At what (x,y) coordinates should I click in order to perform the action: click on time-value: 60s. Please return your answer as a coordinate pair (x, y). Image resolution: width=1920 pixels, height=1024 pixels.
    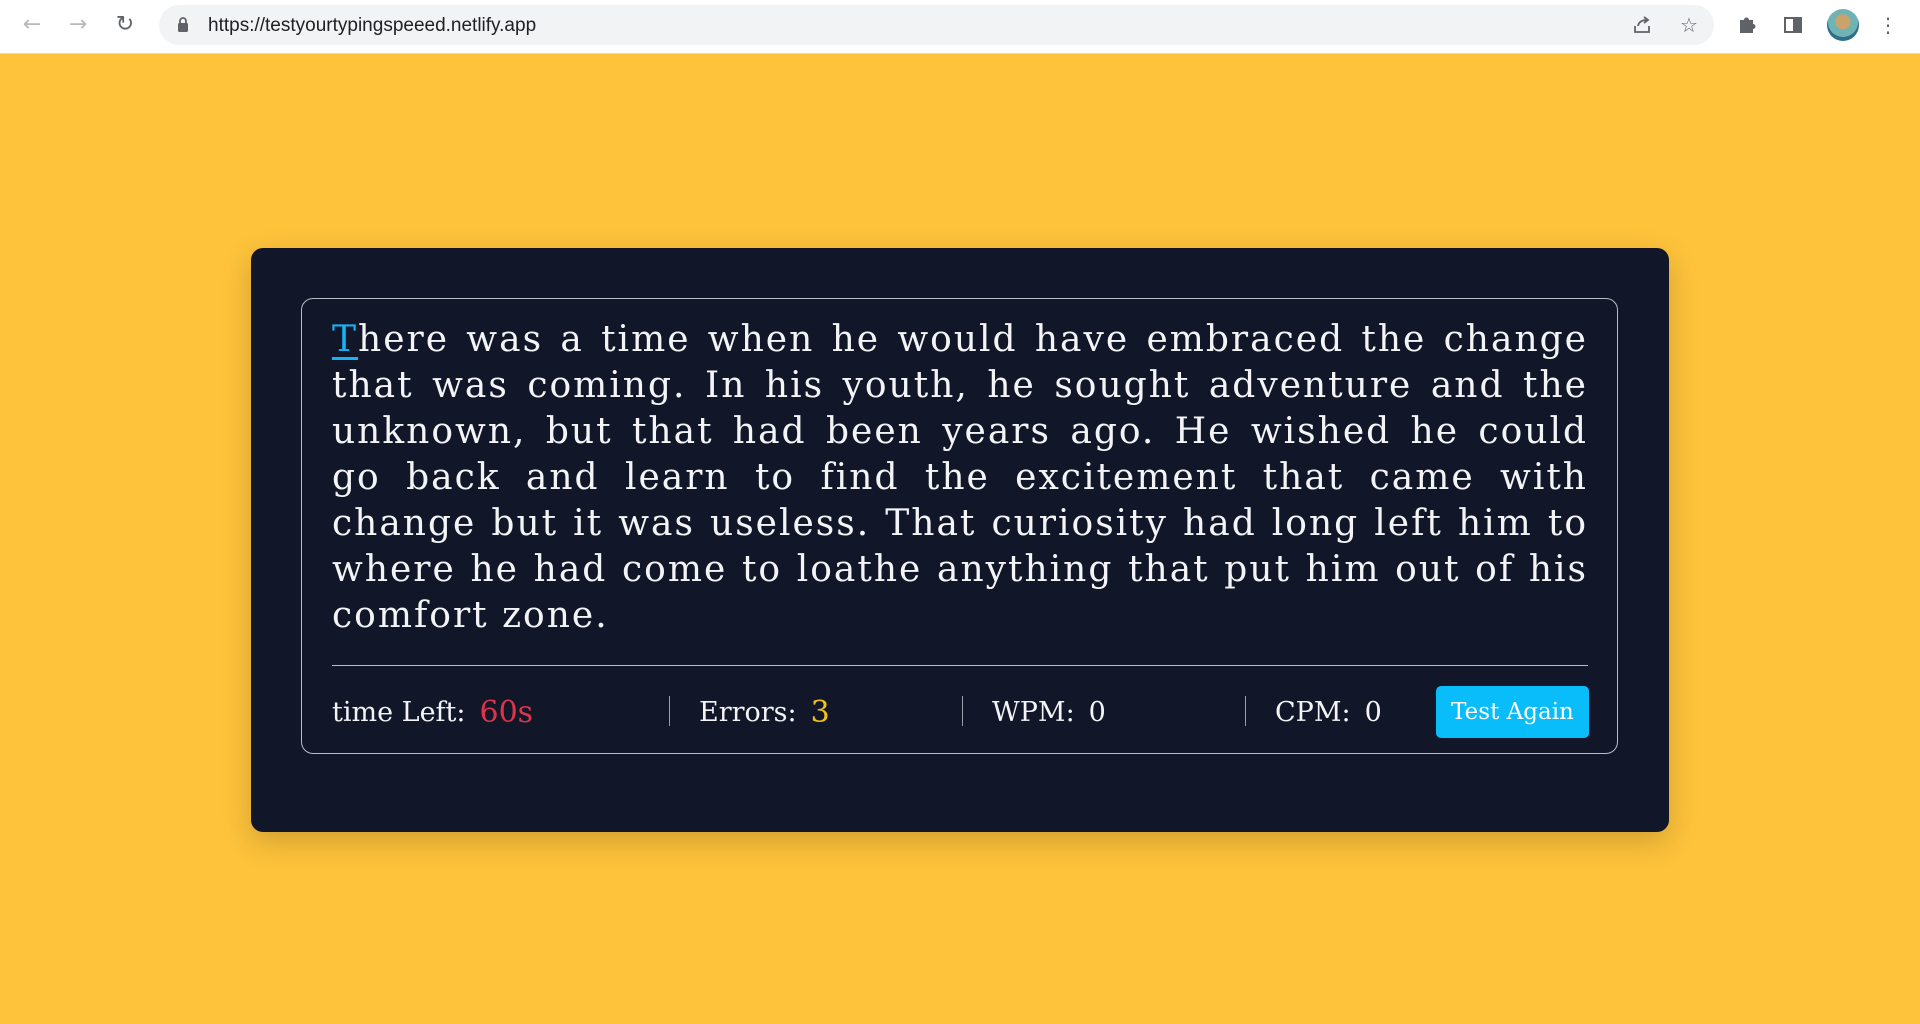
    Looking at the image, I should click on (506, 712).